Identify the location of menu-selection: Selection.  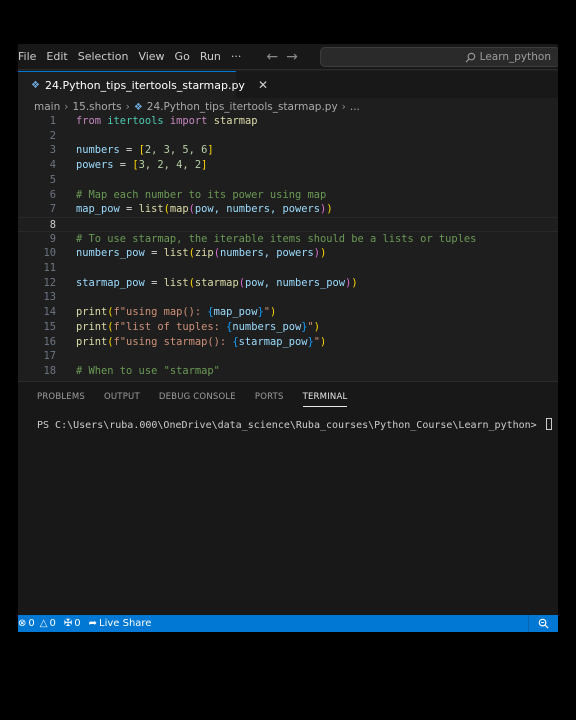
(103, 56).